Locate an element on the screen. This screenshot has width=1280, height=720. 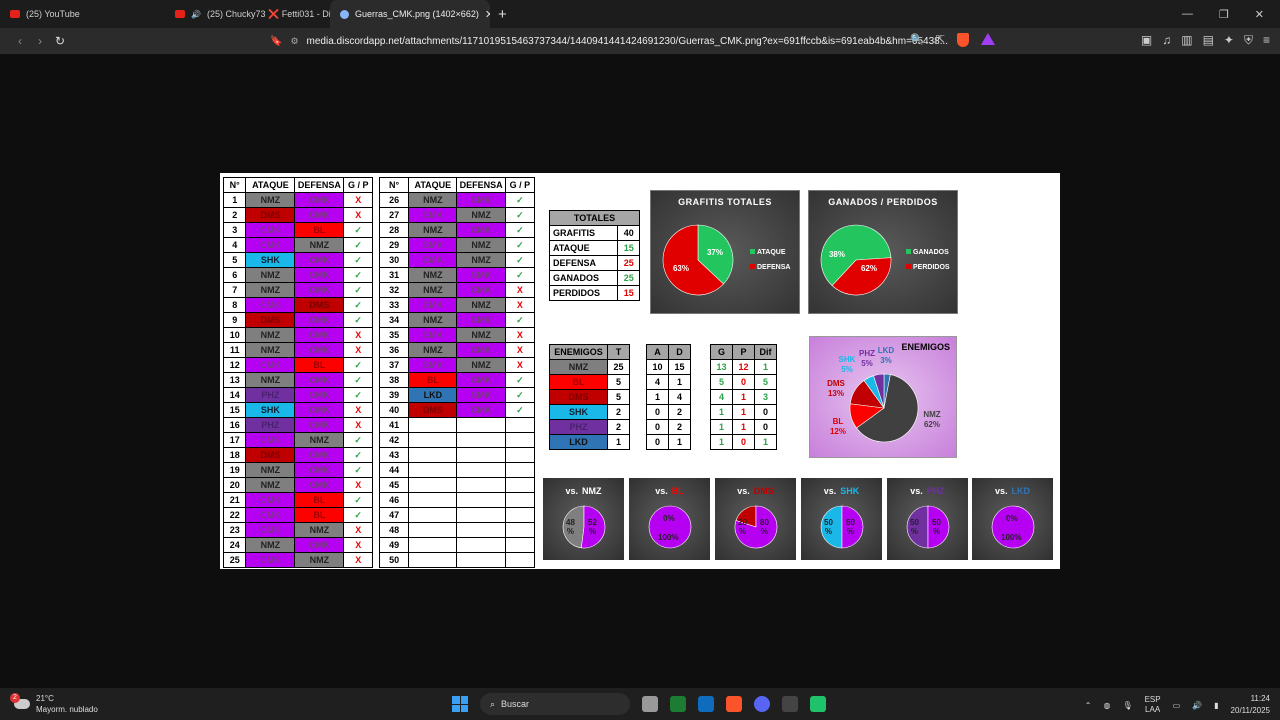
discord-icon is located at coordinates (762, 704).